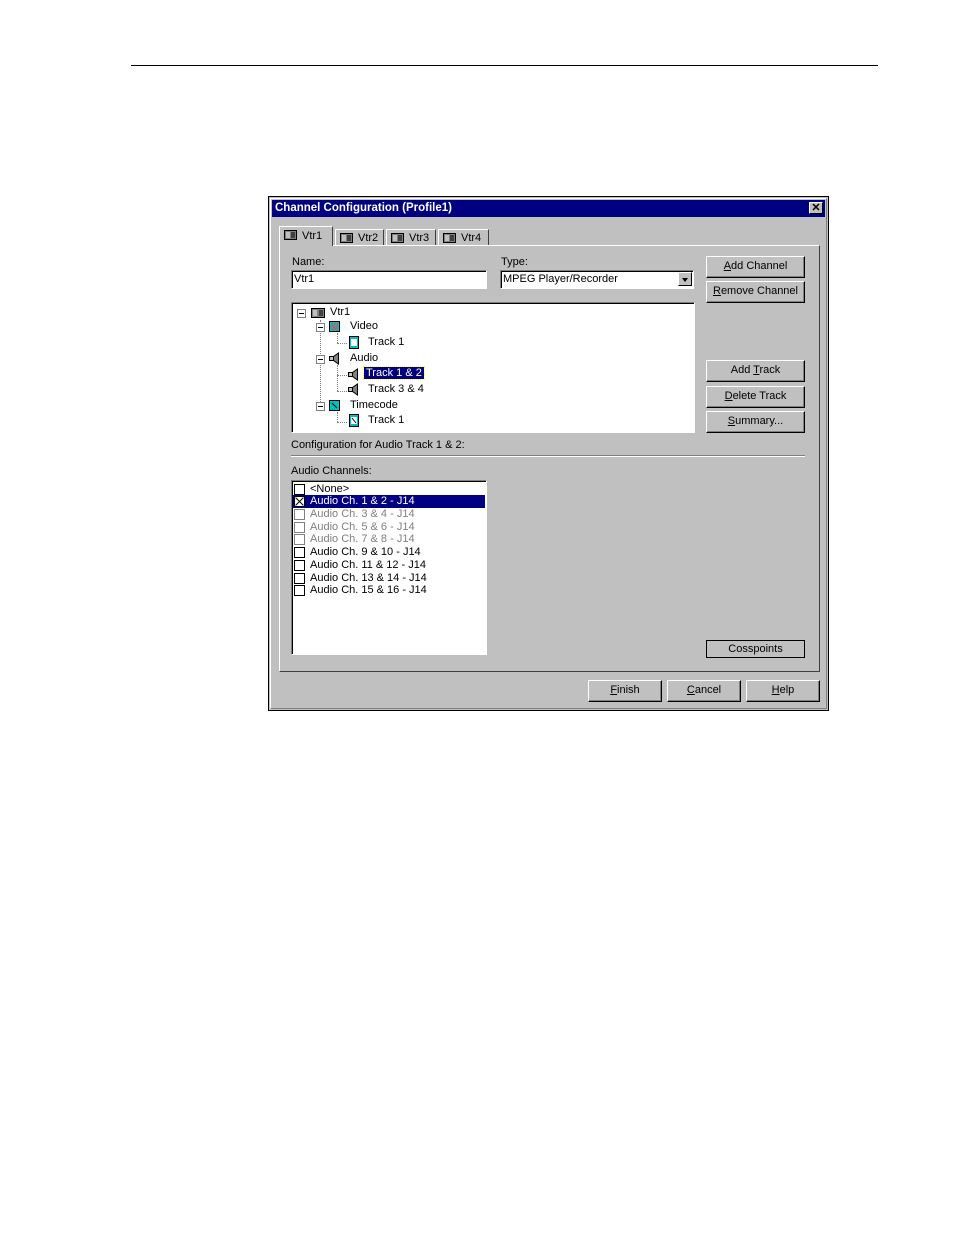 This screenshot has width=954, height=1235. I want to click on list-item: Audio Ch. 1 & 2 - J14, so click(389, 501).